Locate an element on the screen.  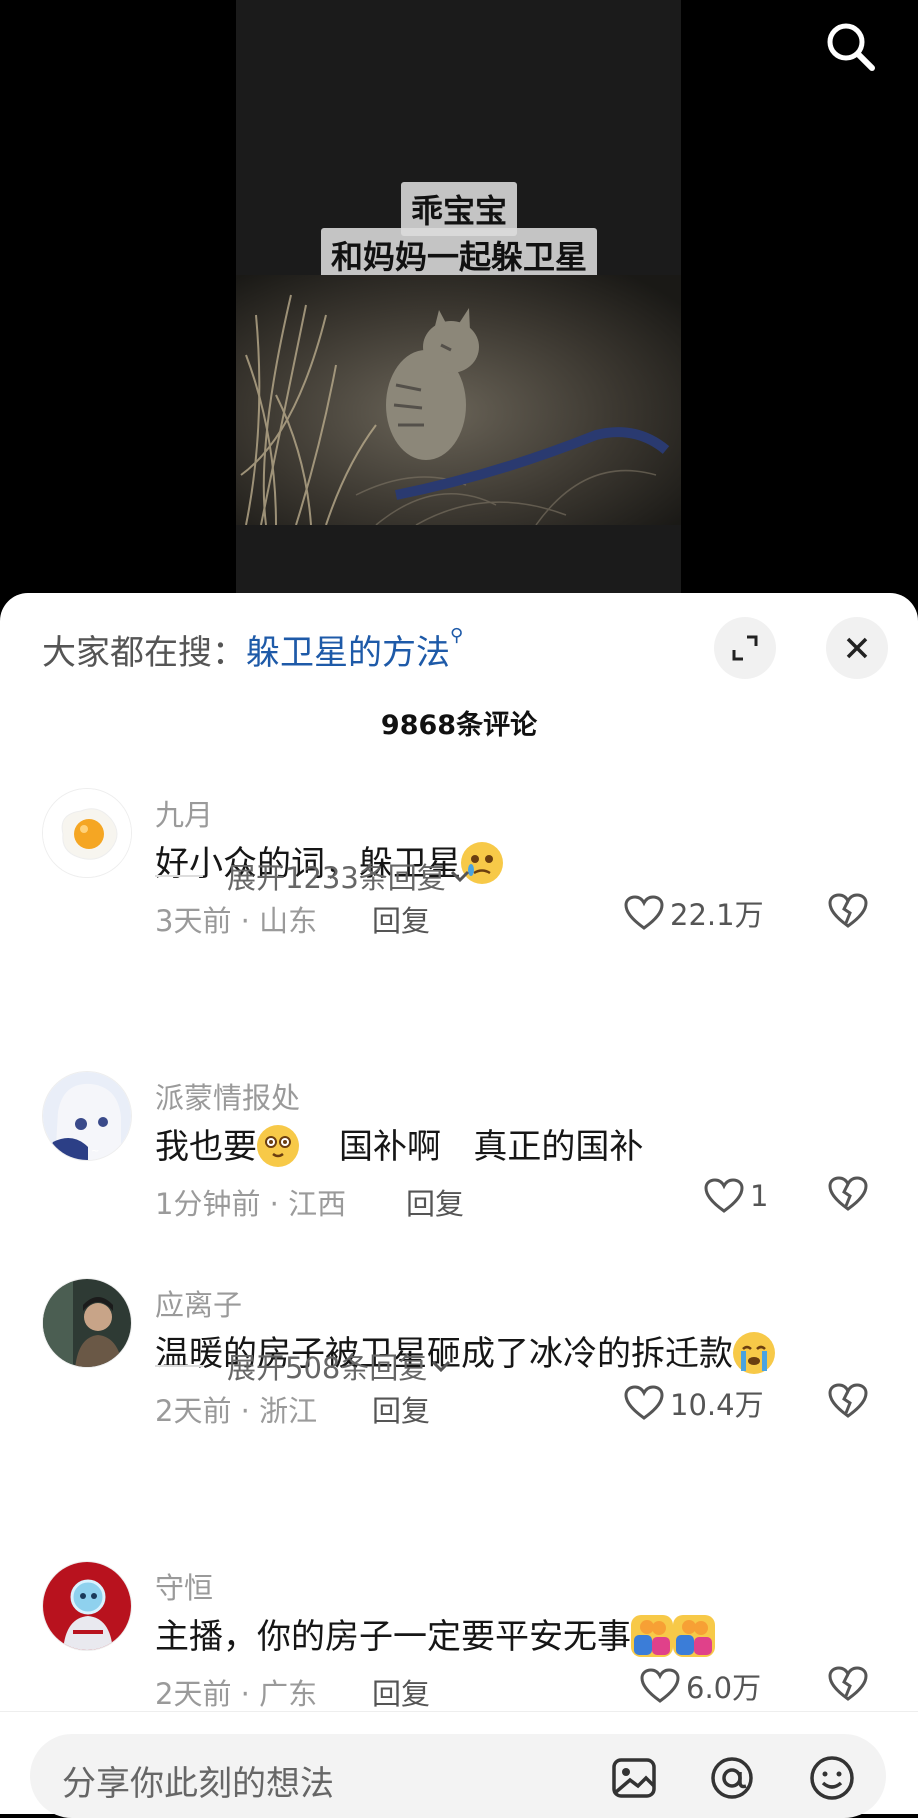
search-small-icon: ⚲ is located at coordinates (457, 635).